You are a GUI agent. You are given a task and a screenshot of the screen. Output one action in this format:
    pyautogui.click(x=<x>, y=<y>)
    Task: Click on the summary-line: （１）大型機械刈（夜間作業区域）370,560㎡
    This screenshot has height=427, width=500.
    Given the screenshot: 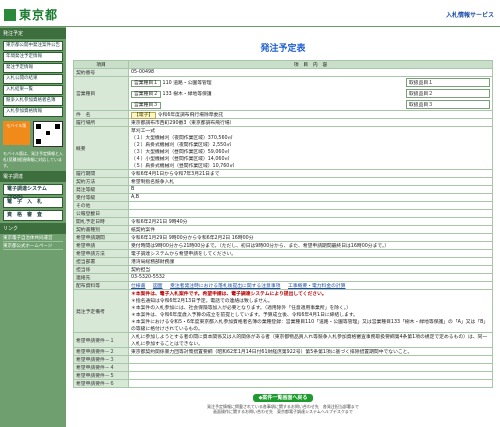 What is the action you would take?
    pyautogui.click(x=182, y=138)
    